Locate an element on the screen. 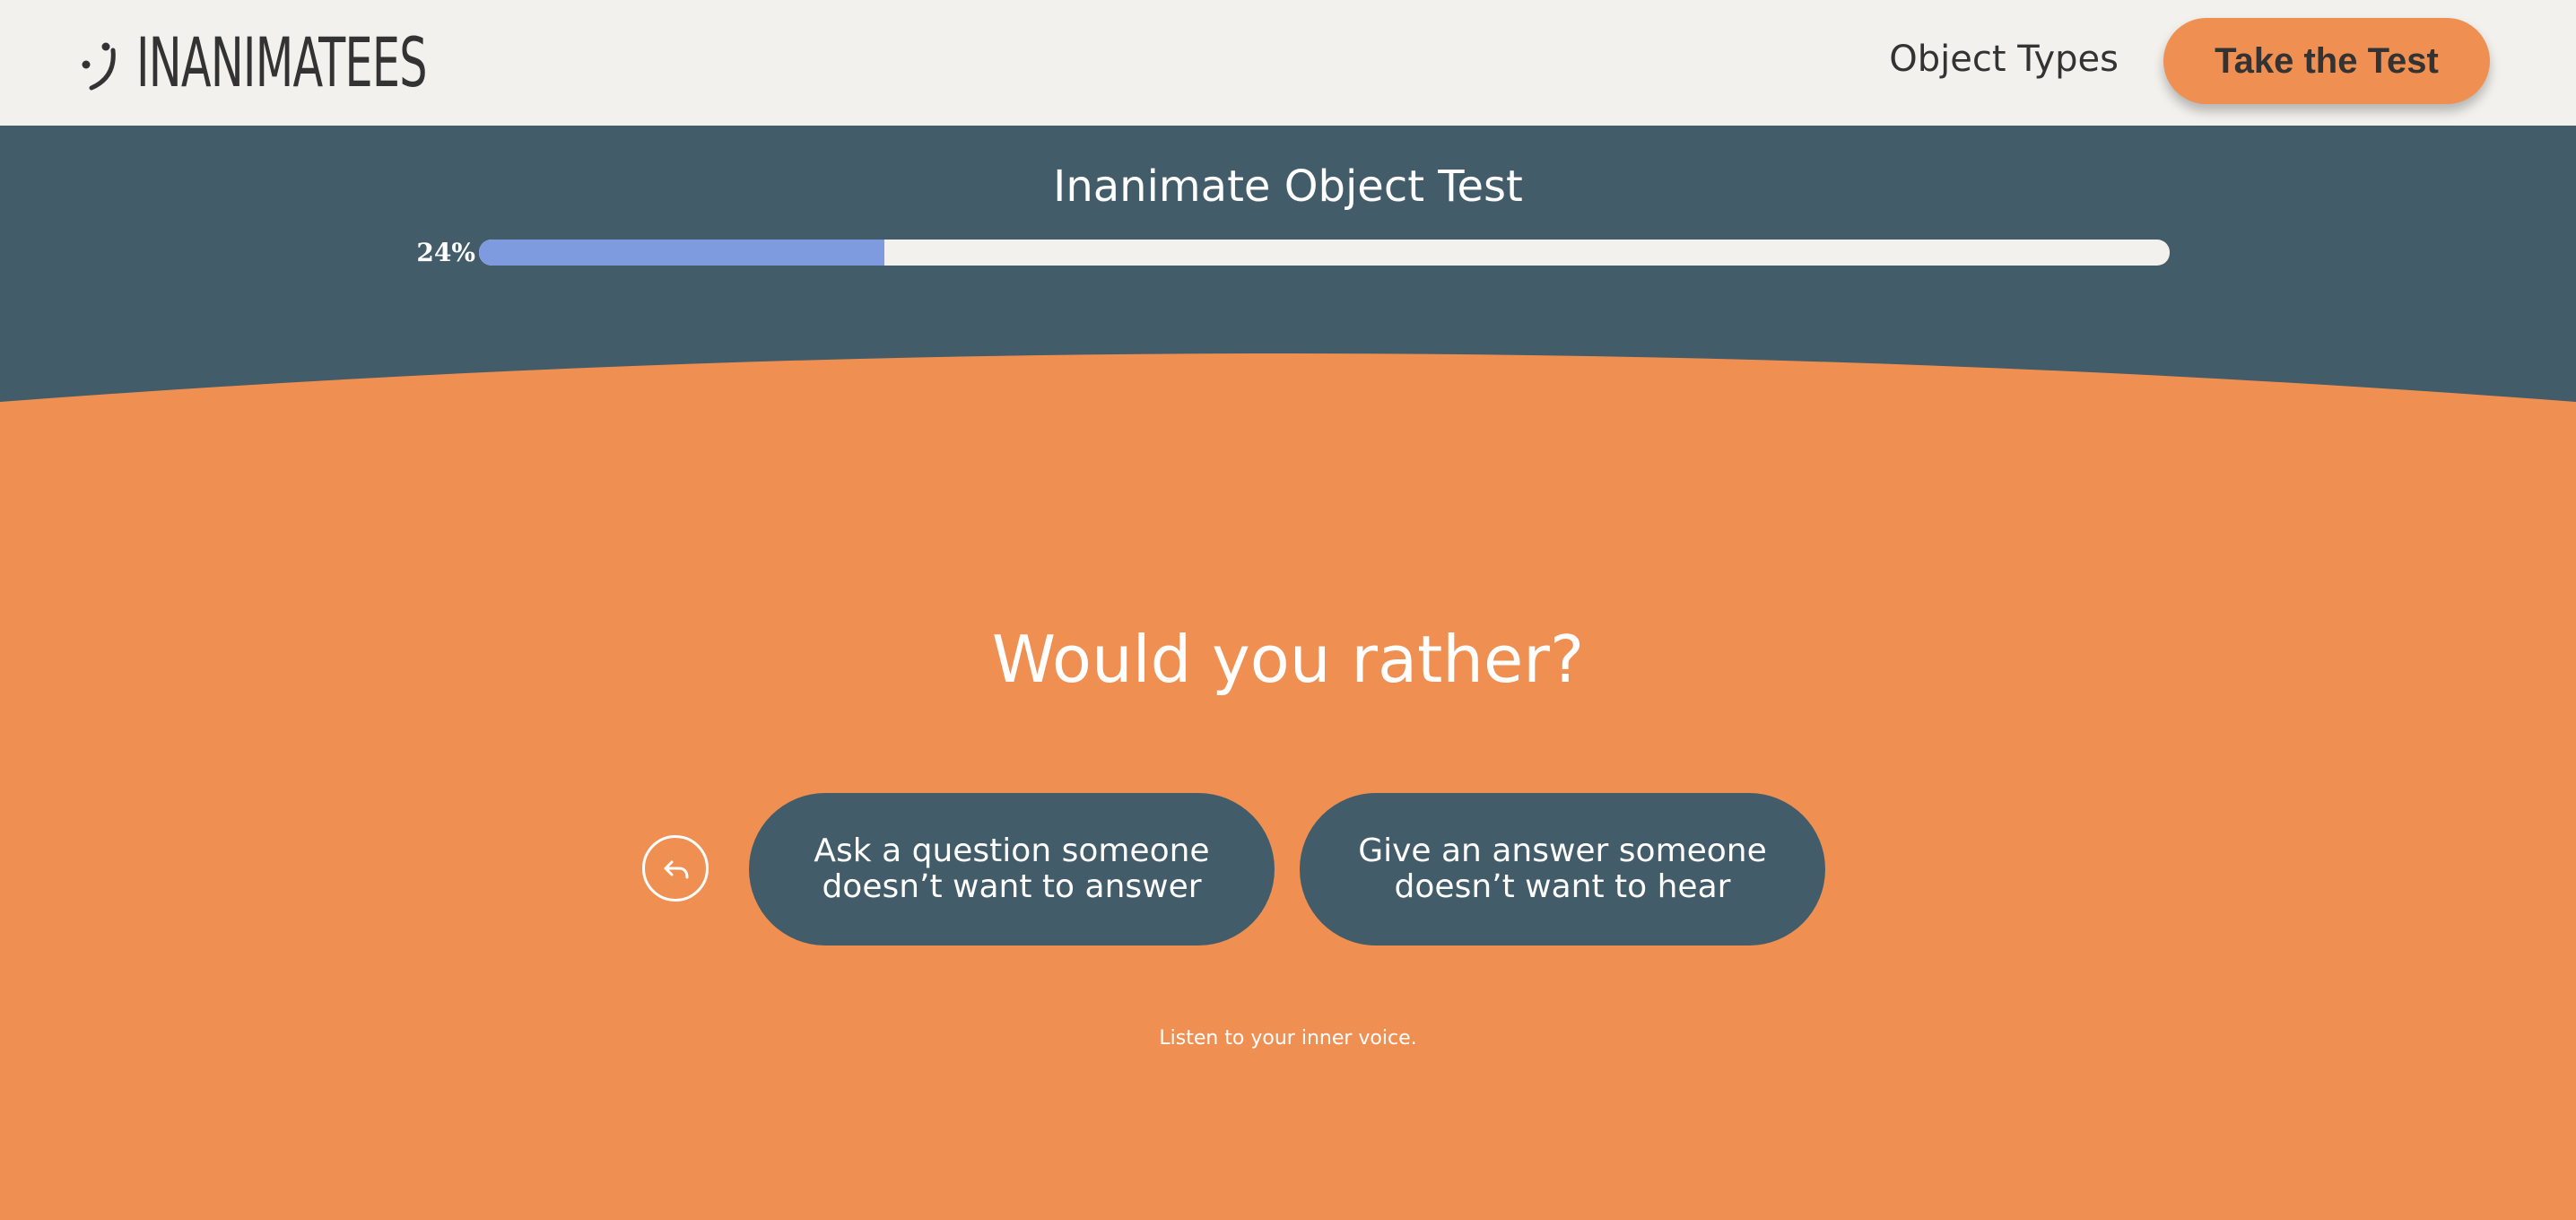  hint-text: Listen to your inner voice. is located at coordinates (1288, 1038).